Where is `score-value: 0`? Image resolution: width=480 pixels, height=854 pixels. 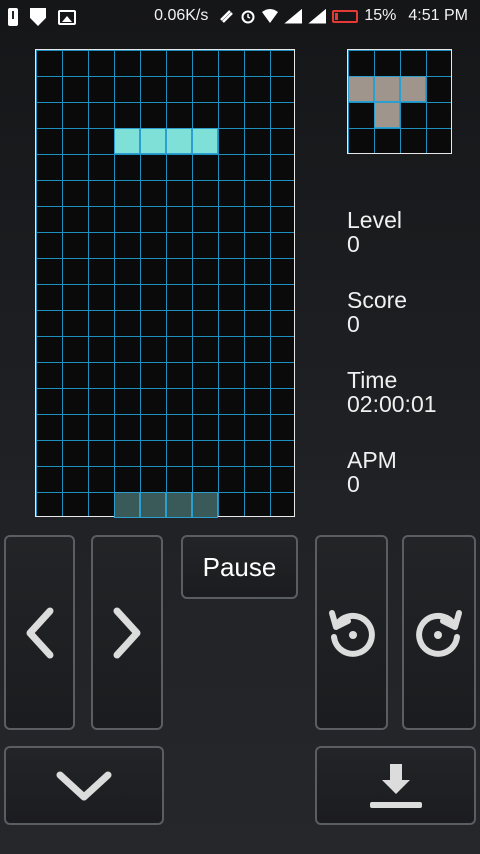 score-value: 0 is located at coordinates (353, 324).